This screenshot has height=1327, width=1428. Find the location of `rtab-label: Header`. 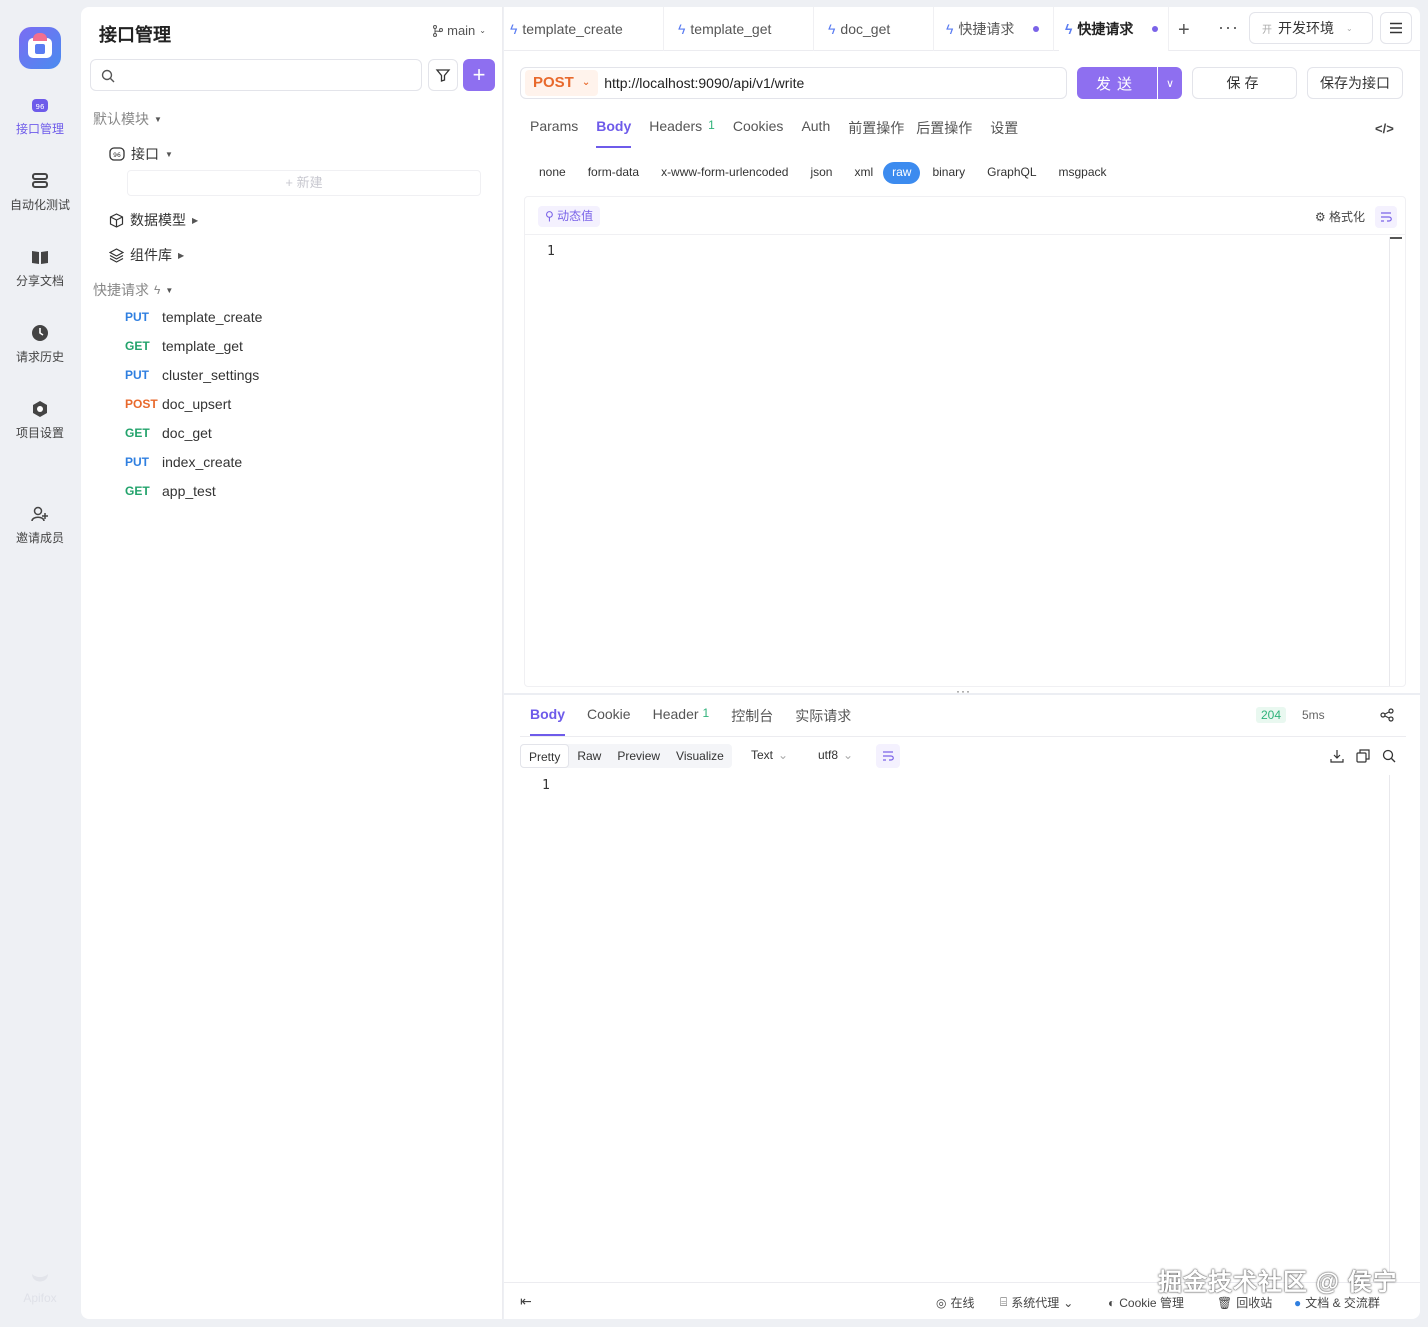

rtab-label: Header is located at coordinates (675, 714).